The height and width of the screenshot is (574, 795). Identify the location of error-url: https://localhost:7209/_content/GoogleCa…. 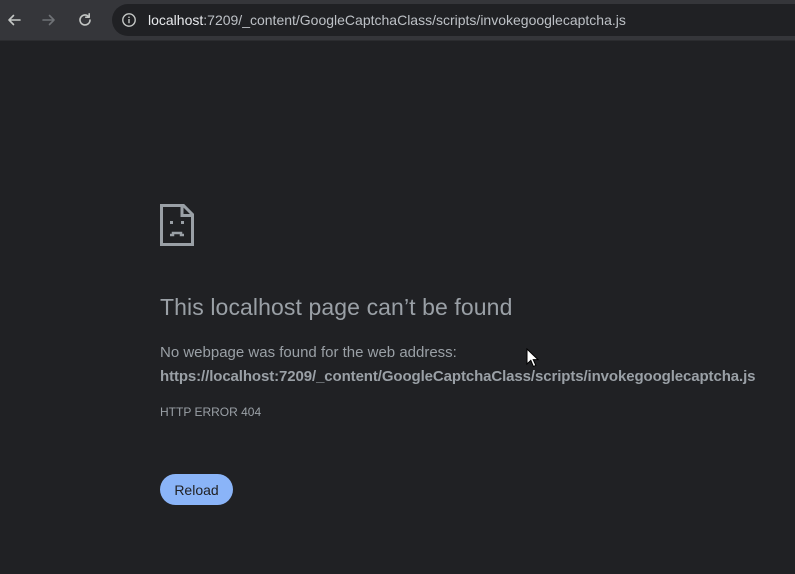
(458, 376).